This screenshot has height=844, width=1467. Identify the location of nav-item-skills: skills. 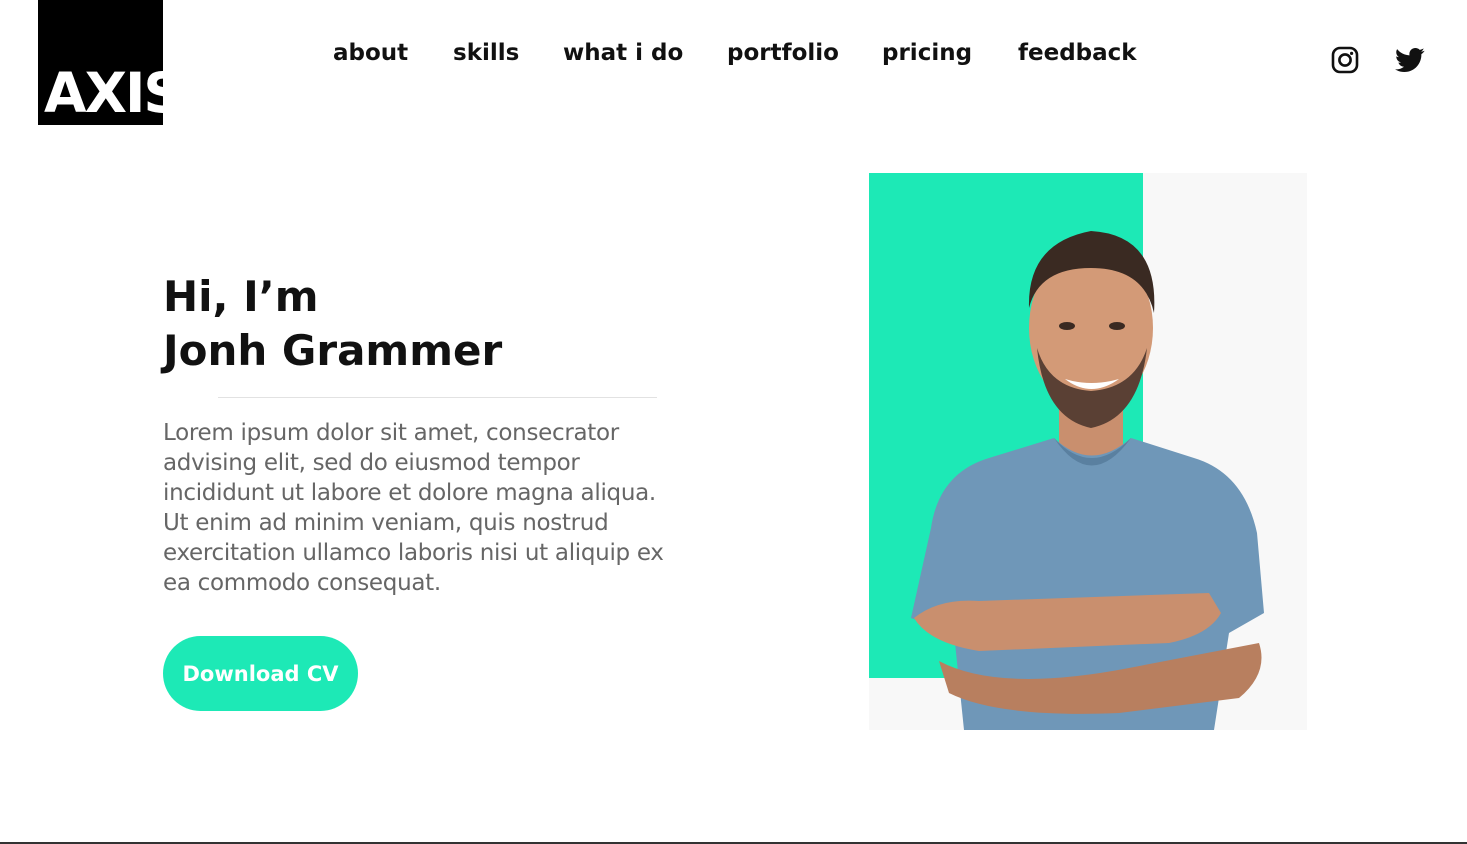
(508, 53).